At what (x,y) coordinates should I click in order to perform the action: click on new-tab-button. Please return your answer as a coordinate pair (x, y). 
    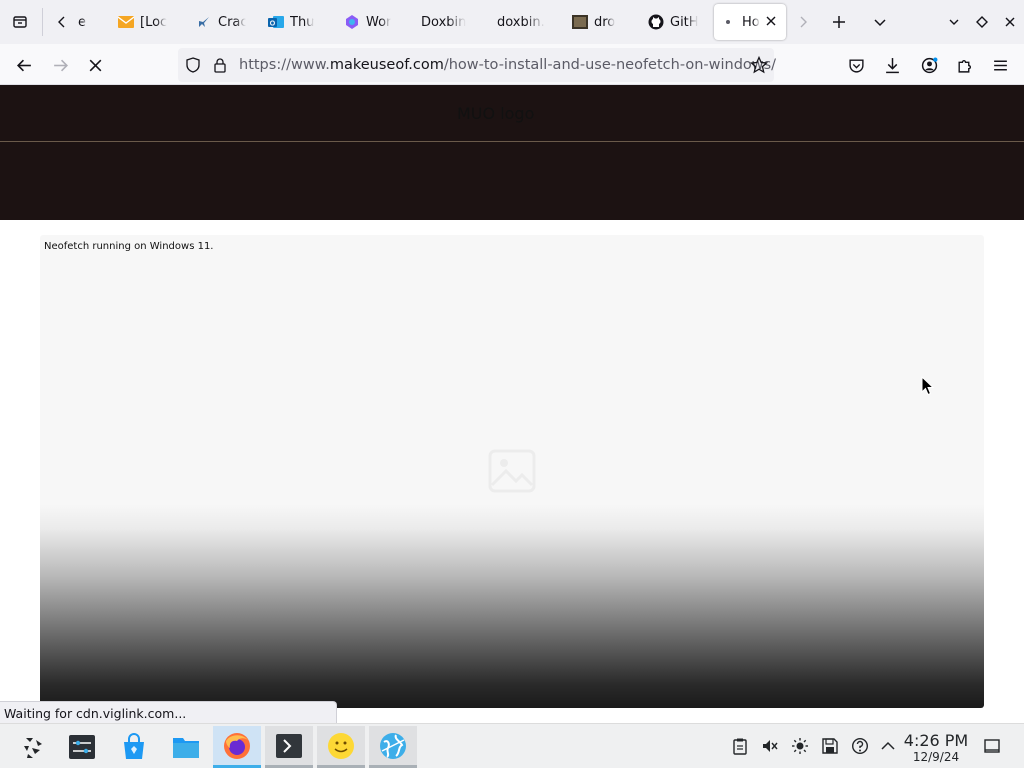
    Looking at the image, I should click on (839, 22).